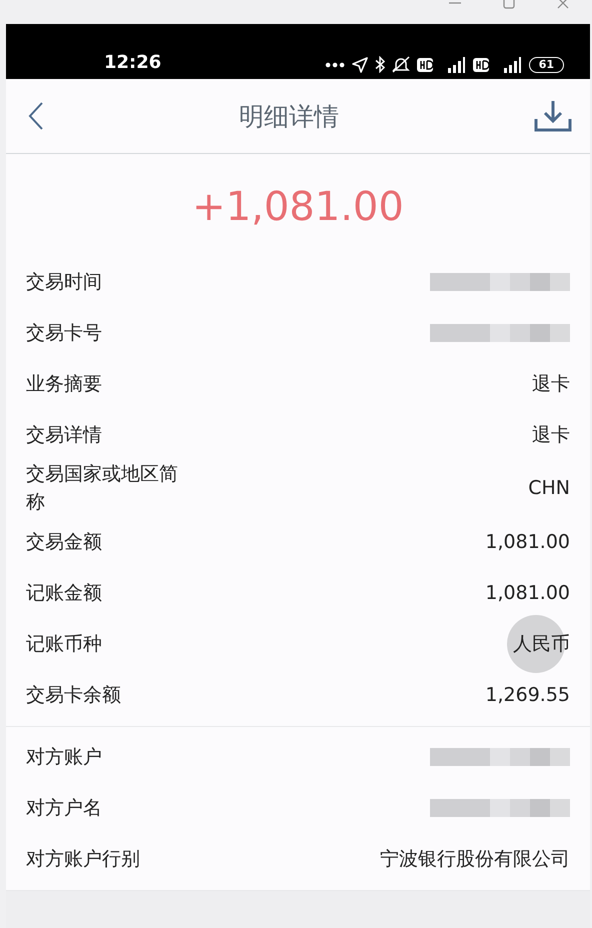 The height and width of the screenshot is (928, 592). I want to click on field-value: 宁波银行股份有限公司, so click(475, 859).